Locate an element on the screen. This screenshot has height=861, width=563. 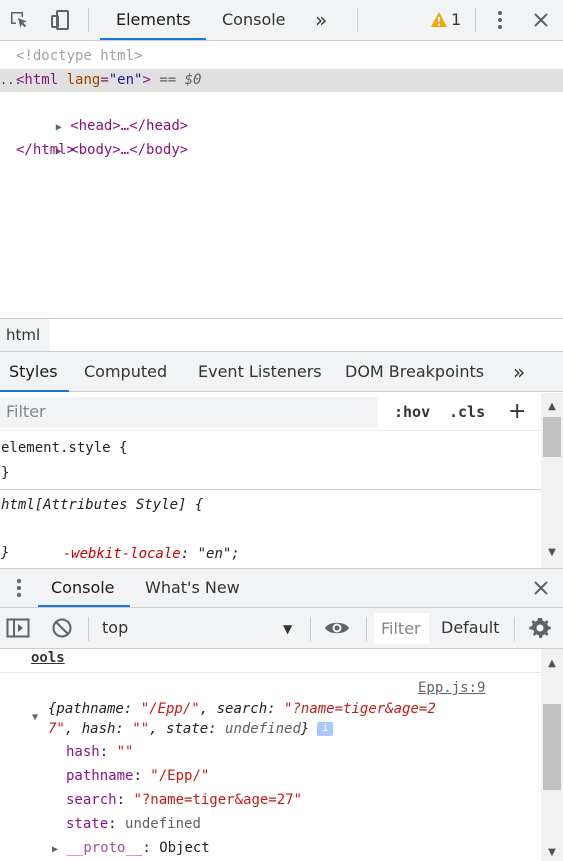
console-toolbar: top ▼ Filter Default is located at coordinates (281, 628).